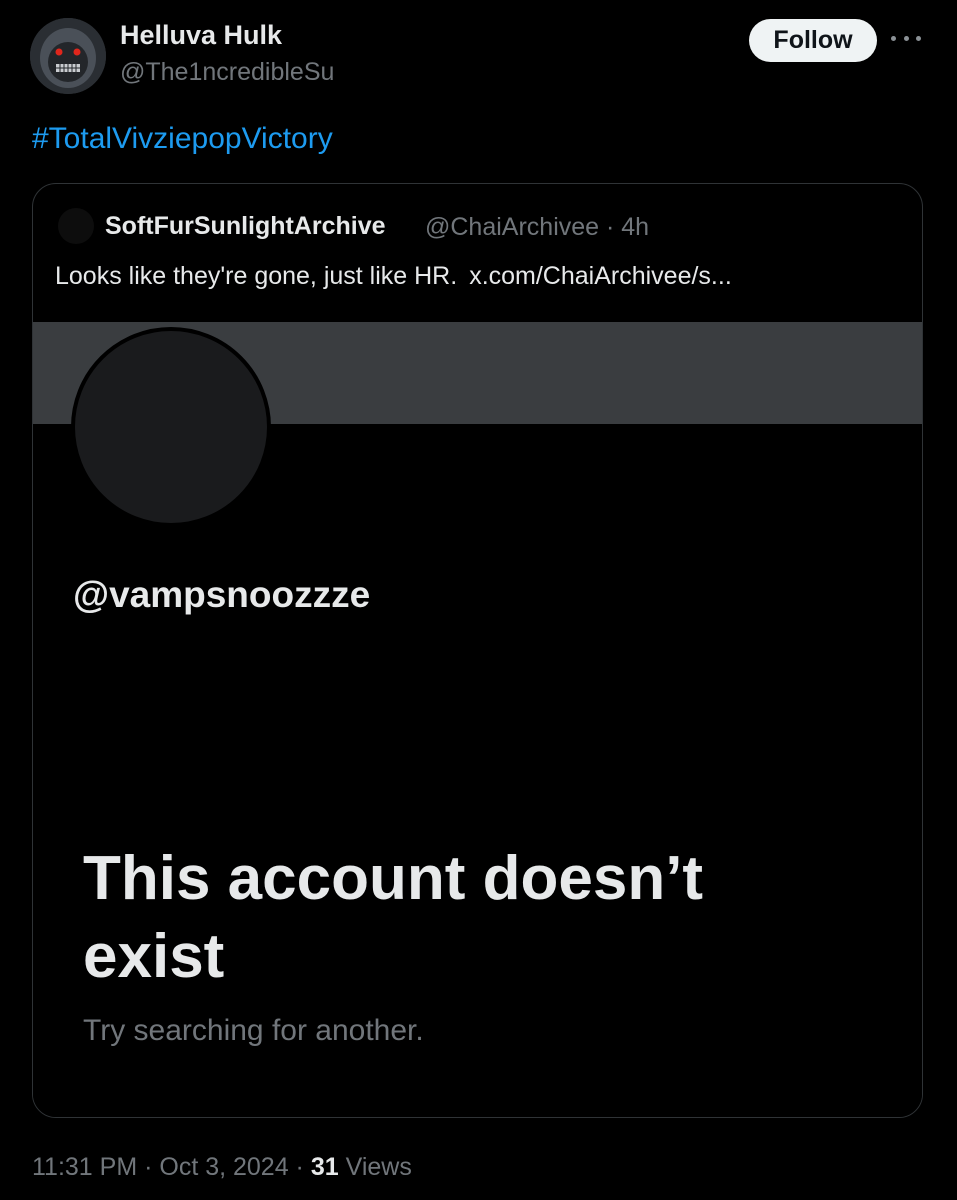 The height and width of the screenshot is (1200, 957). I want to click on author-handle: @The1ncredibleSu, so click(227, 72).